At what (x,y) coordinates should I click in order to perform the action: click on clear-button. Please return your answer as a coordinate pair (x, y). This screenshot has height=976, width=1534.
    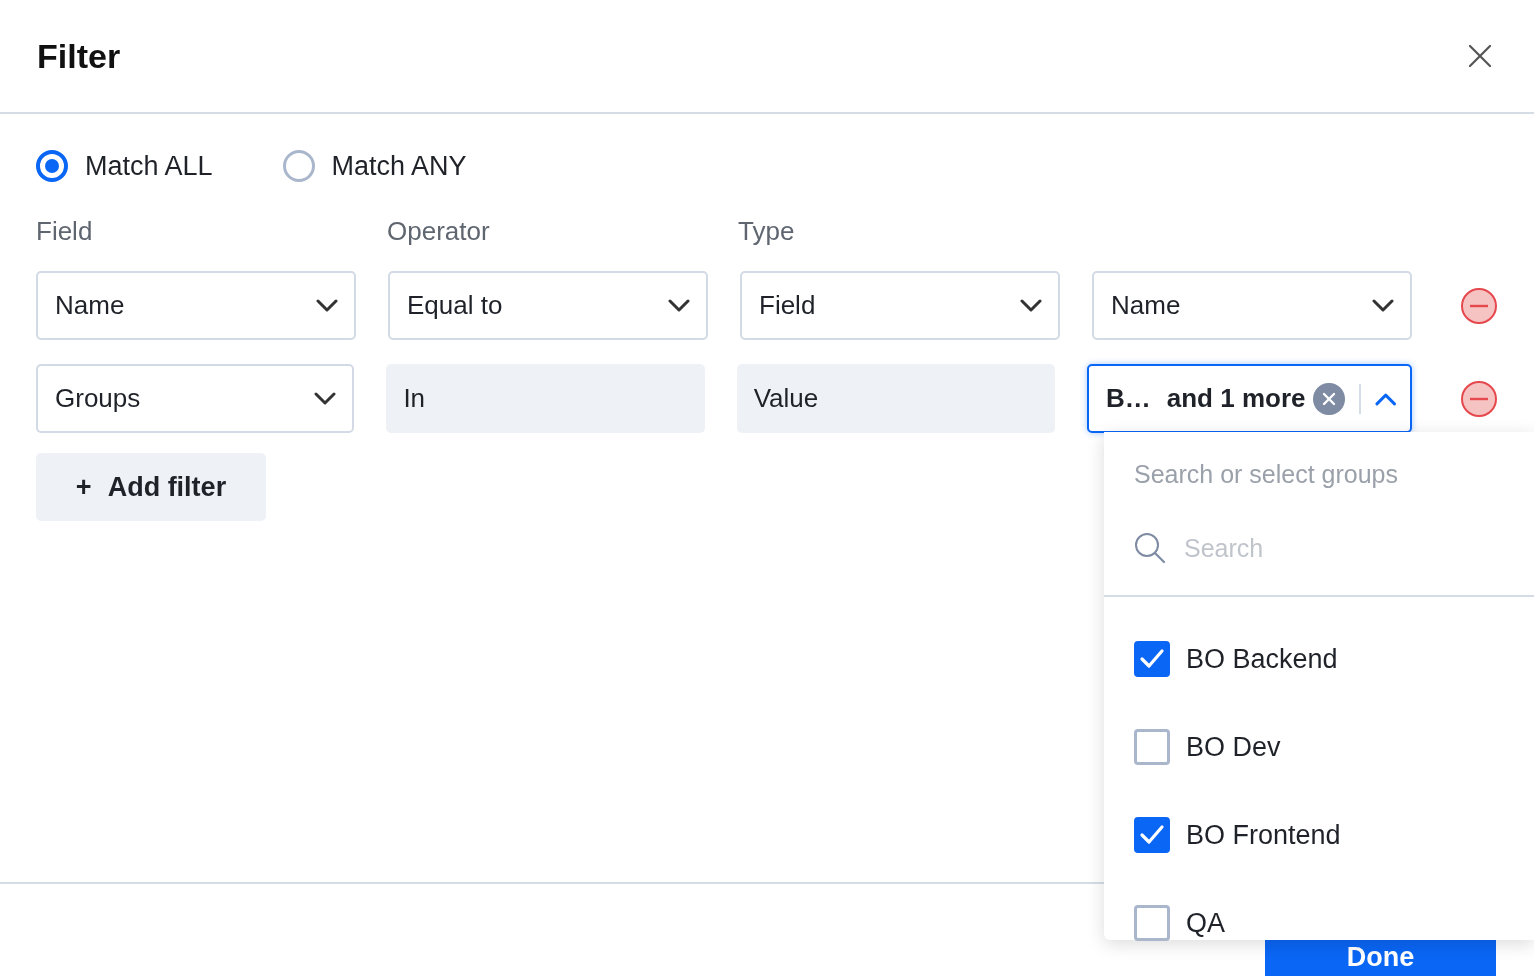
    Looking at the image, I should click on (1329, 398).